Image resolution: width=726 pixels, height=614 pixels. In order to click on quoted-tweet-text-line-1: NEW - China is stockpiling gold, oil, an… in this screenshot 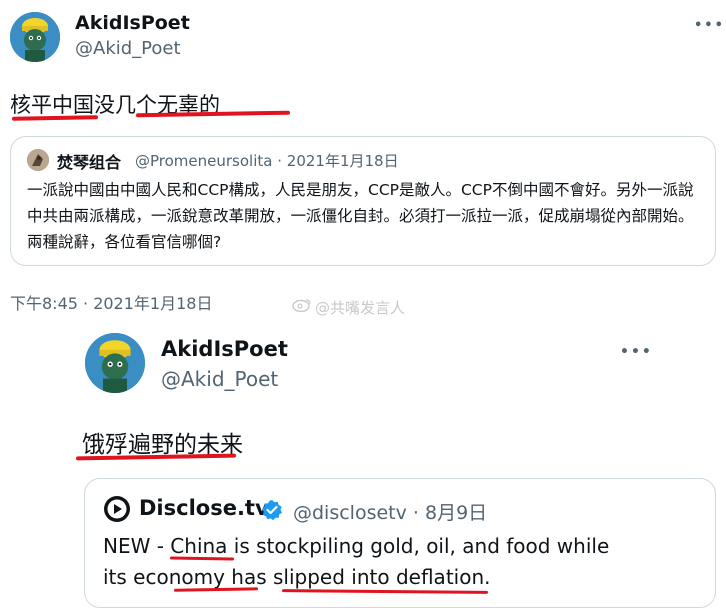, I will do `click(356, 546)`.